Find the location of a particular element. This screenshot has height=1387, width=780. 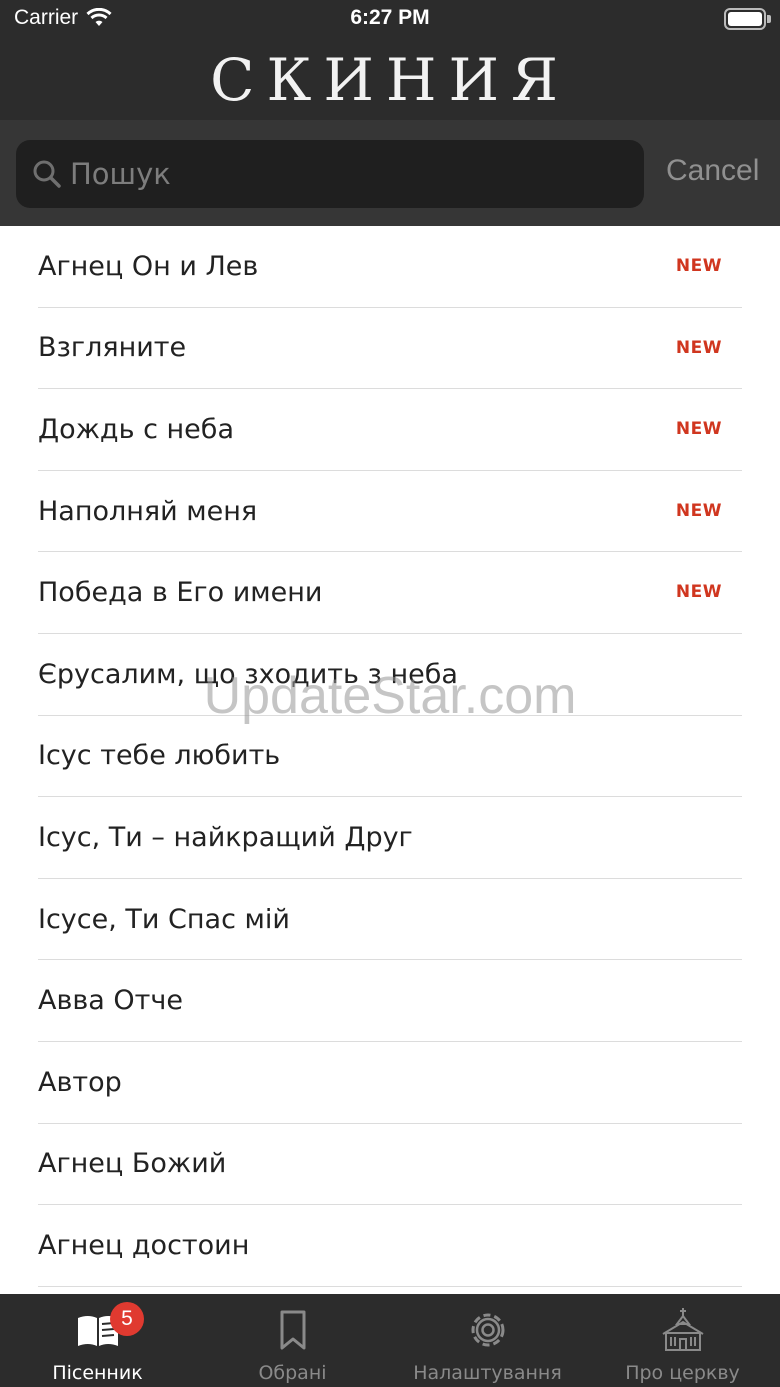

list-item: Агнец Божий is located at coordinates (390, 1165).